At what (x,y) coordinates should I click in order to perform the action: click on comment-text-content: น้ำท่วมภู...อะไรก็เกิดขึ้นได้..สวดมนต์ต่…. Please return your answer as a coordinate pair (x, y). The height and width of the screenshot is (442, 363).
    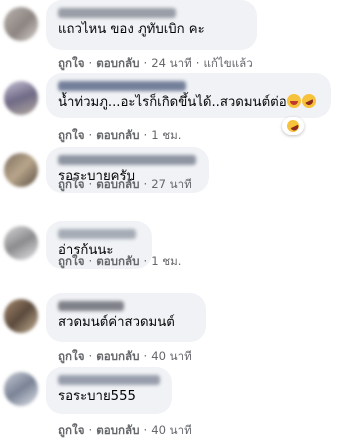
    Looking at the image, I should click on (172, 102).